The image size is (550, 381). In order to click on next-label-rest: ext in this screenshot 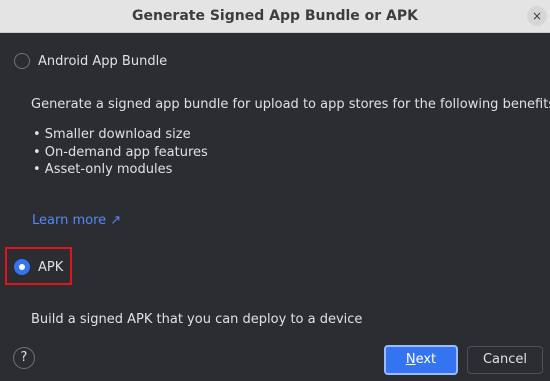, I will do `click(426, 359)`.